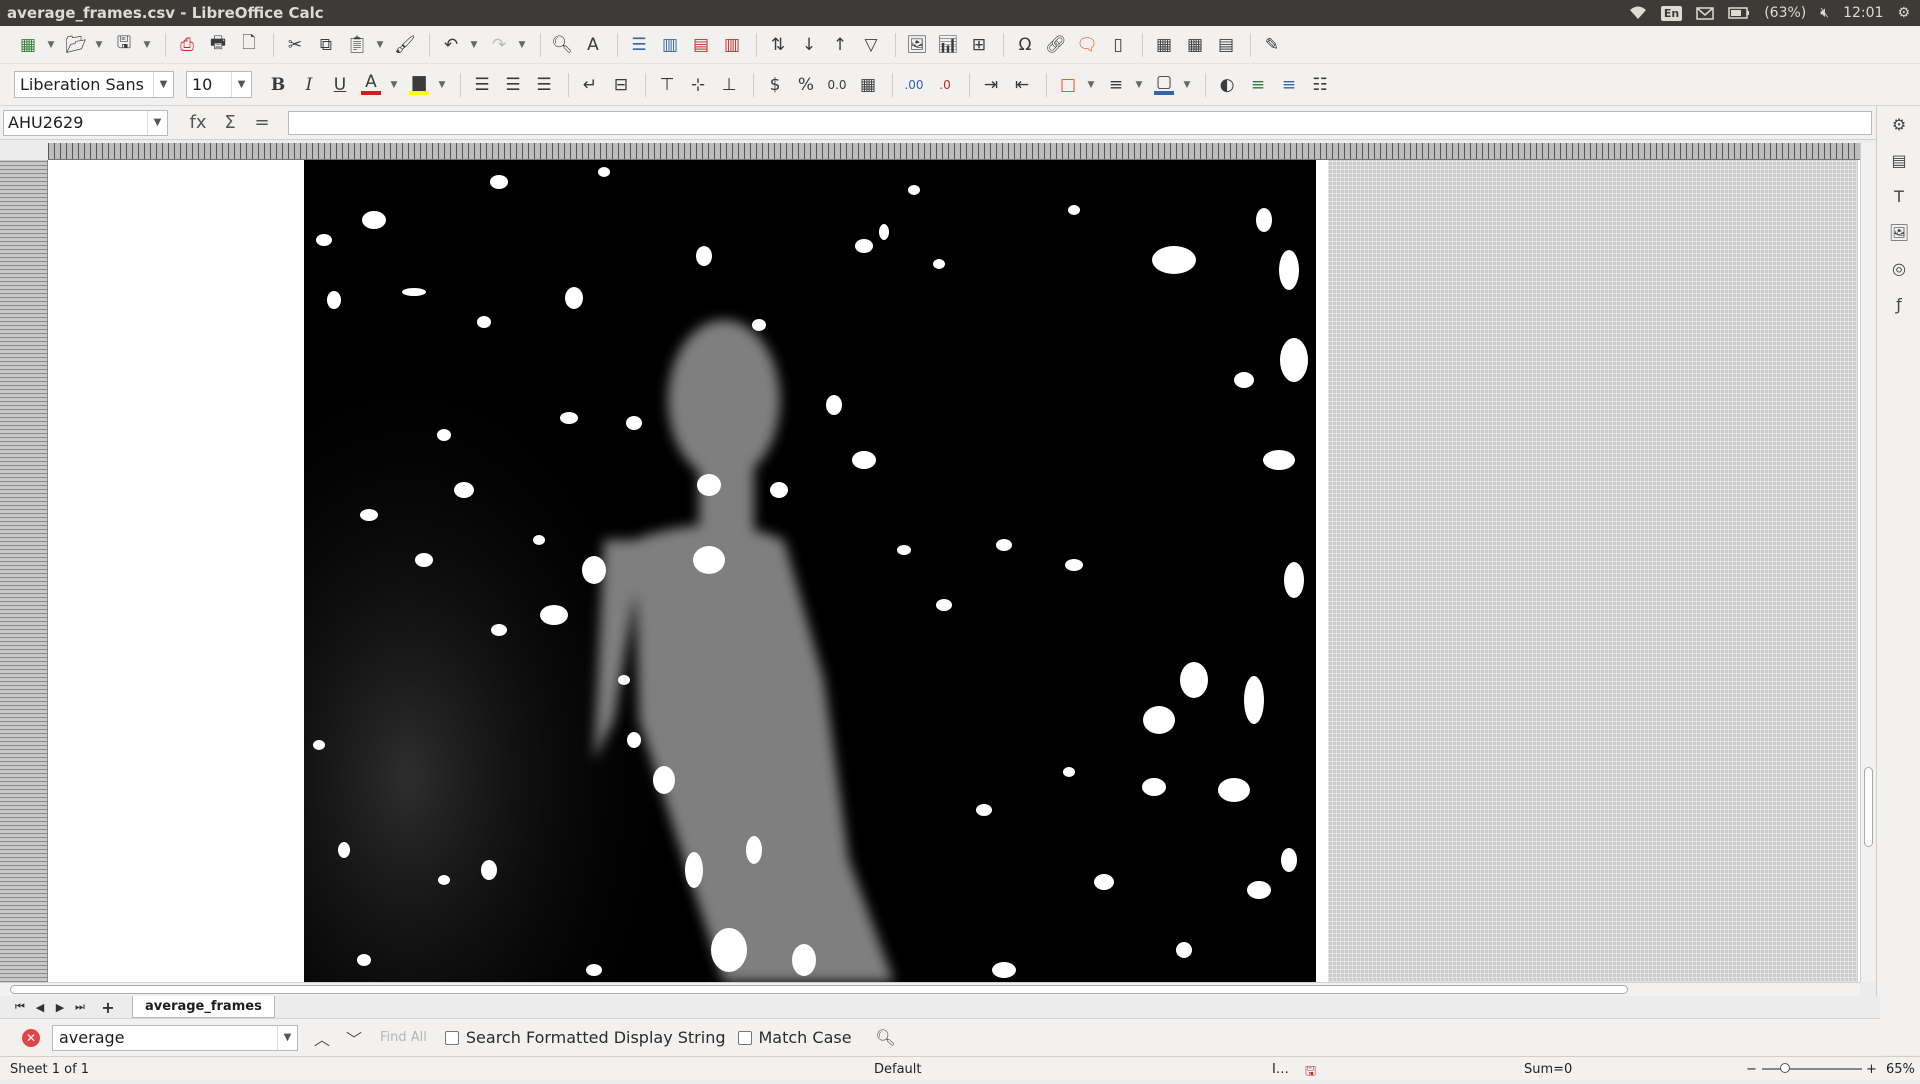  What do you see at coordinates (278, 85) in the screenshot?
I see `bold-button: B` at bounding box center [278, 85].